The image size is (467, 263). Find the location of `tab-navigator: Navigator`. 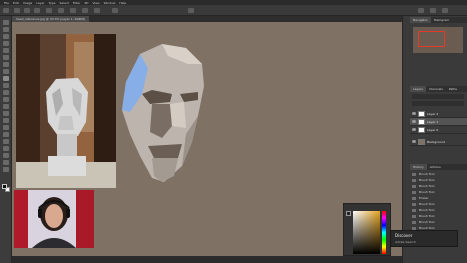

tab-navigator: Navigator is located at coordinates (420, 20).